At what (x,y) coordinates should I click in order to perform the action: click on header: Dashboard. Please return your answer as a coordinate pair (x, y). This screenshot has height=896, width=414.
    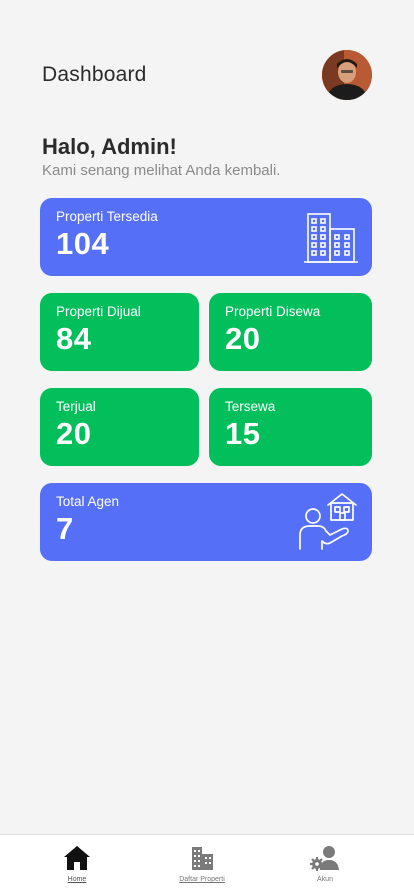
    Looking at the image, I should click on (207, 65).